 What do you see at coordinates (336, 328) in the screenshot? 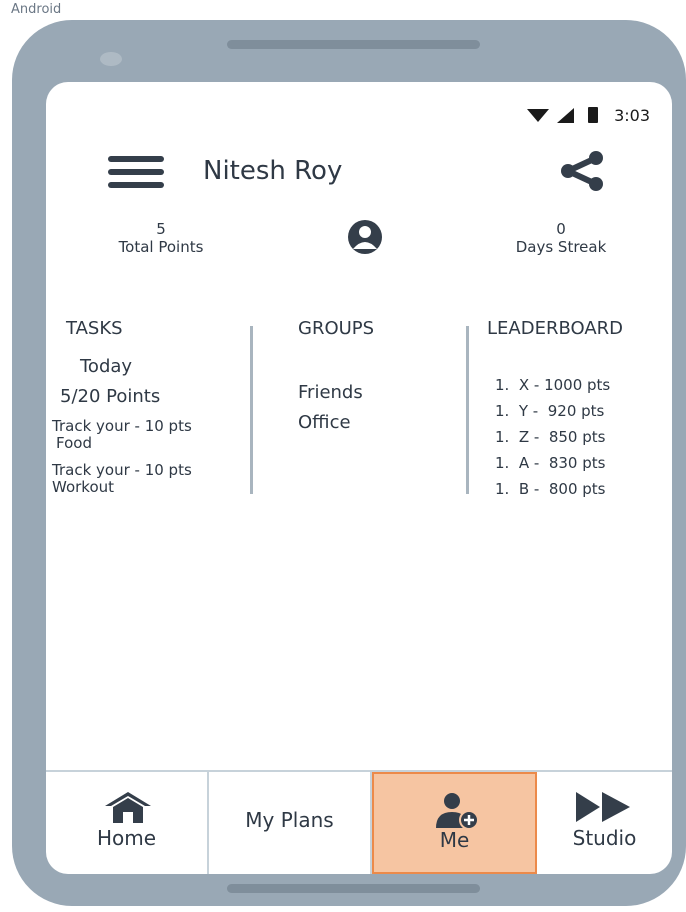
I see `groups-heading: GROUPS` at bounding box center [336, 328].